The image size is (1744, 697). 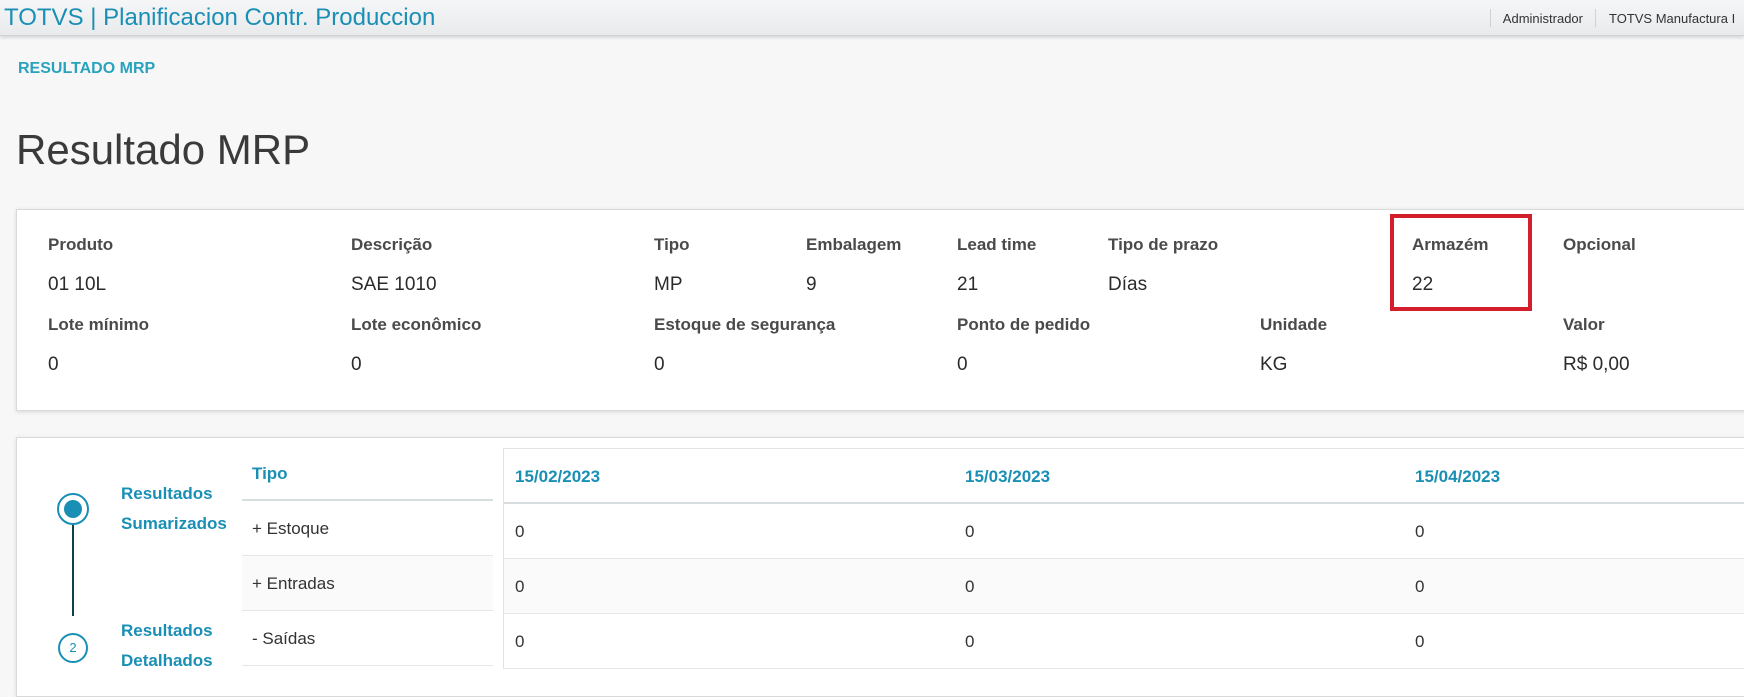 I want to click on field-lead-time: Lead time 21, so click(x=996, y=265).